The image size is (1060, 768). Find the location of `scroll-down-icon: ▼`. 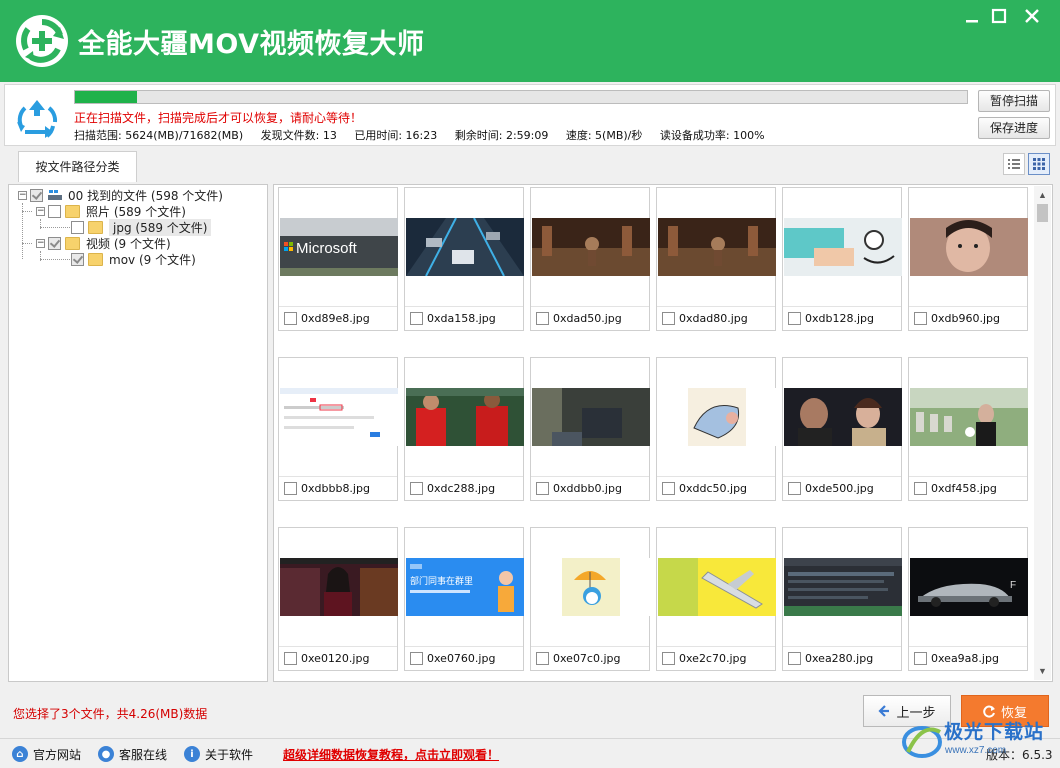

scroll-down-icon: ▼ is located at coordinates (1042, 671).